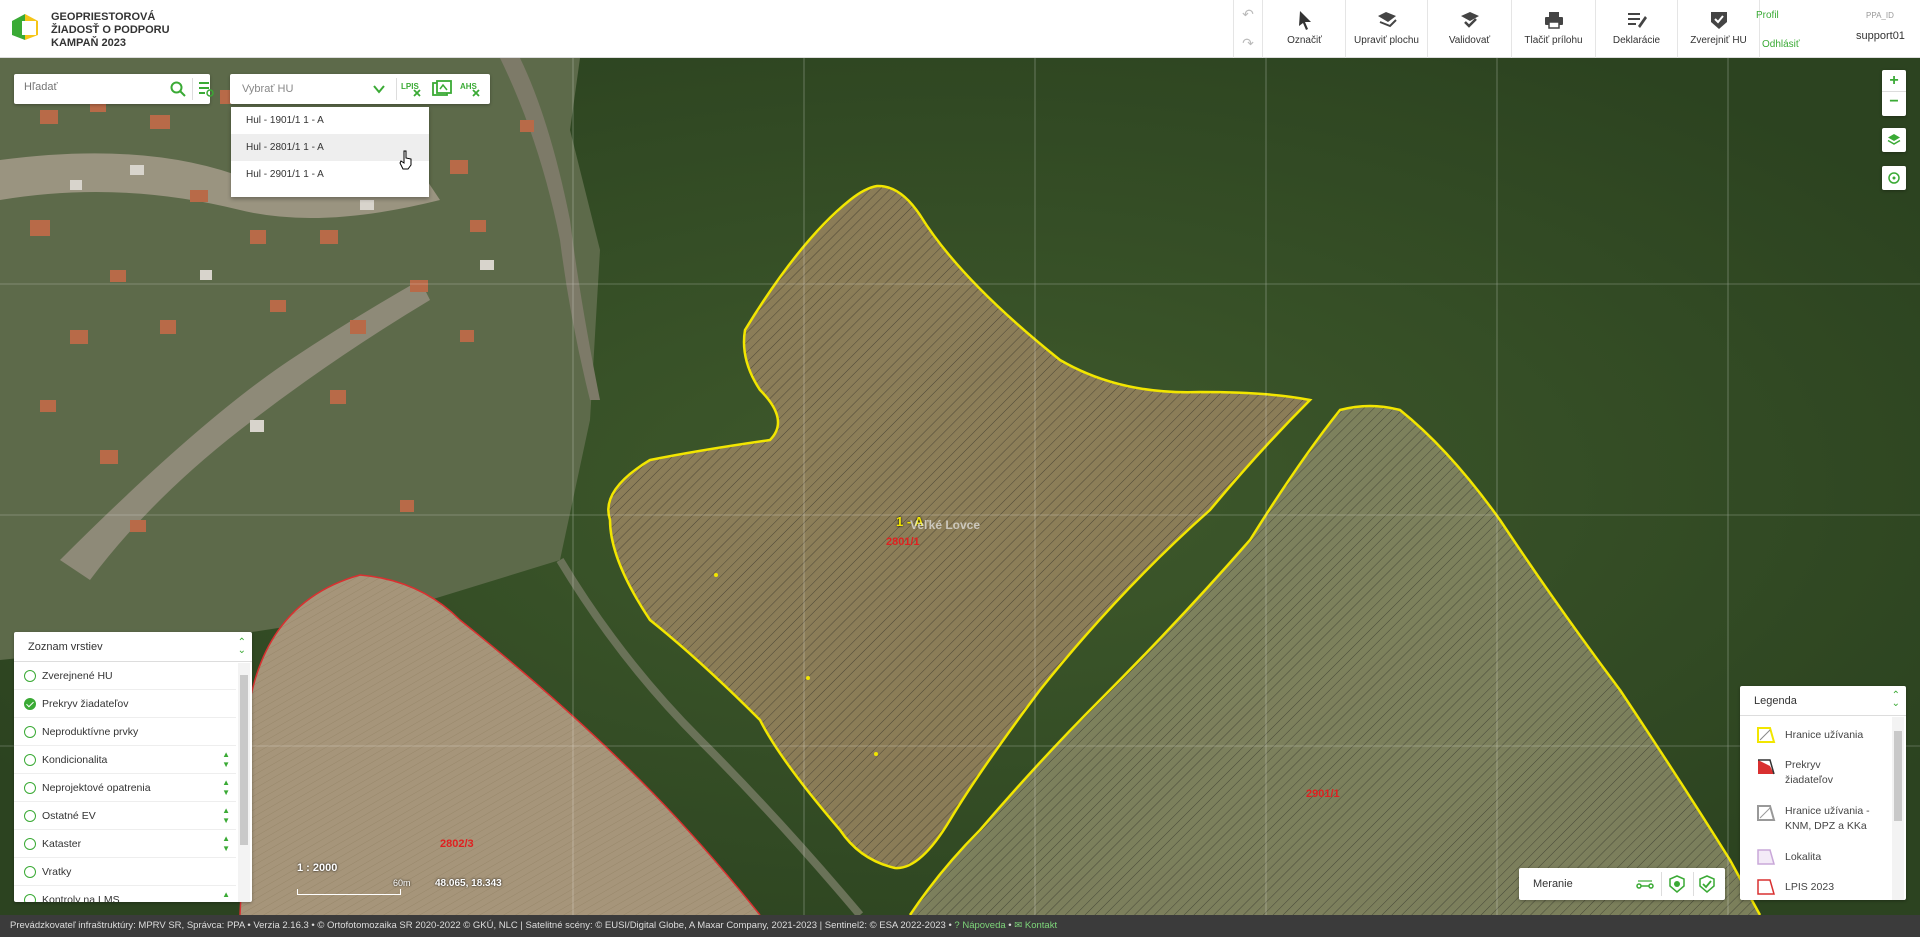  I want to click on layer-label: Kataster, so click(62, 844).